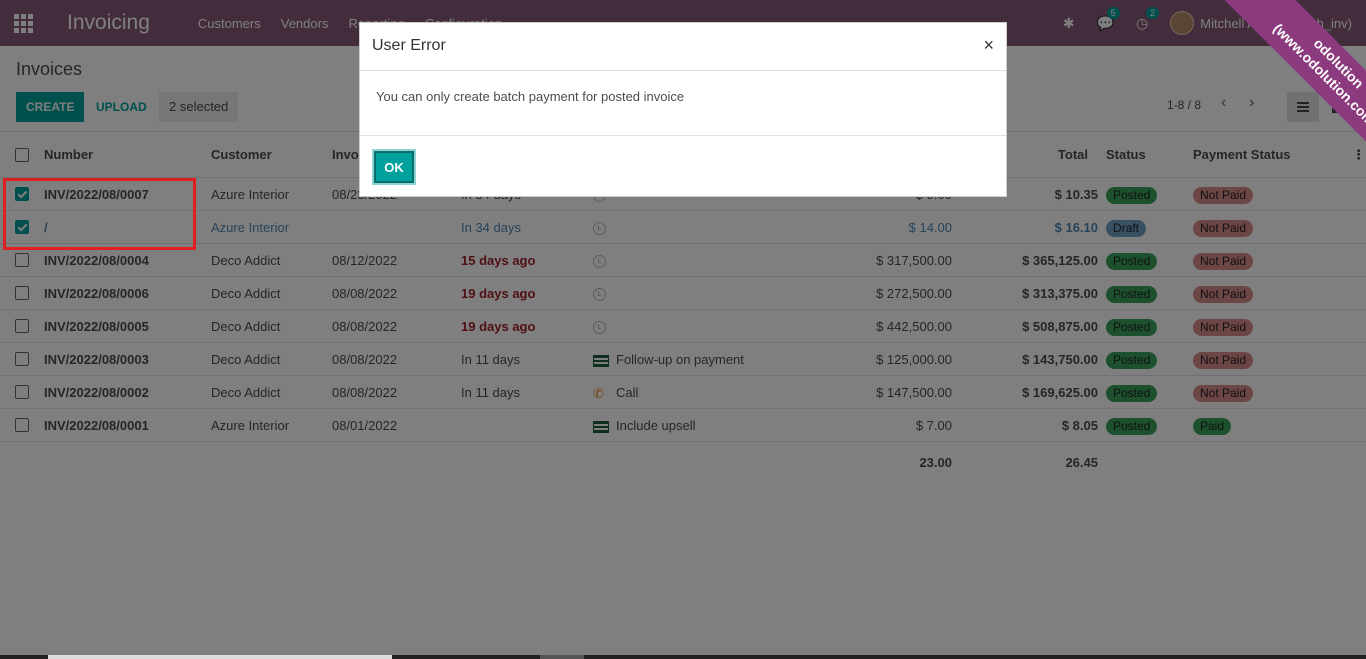 Image resolution: width=1366 pixels, height=659 pixels. I want to click on modal-header: User Error ×, so click(683, 47).